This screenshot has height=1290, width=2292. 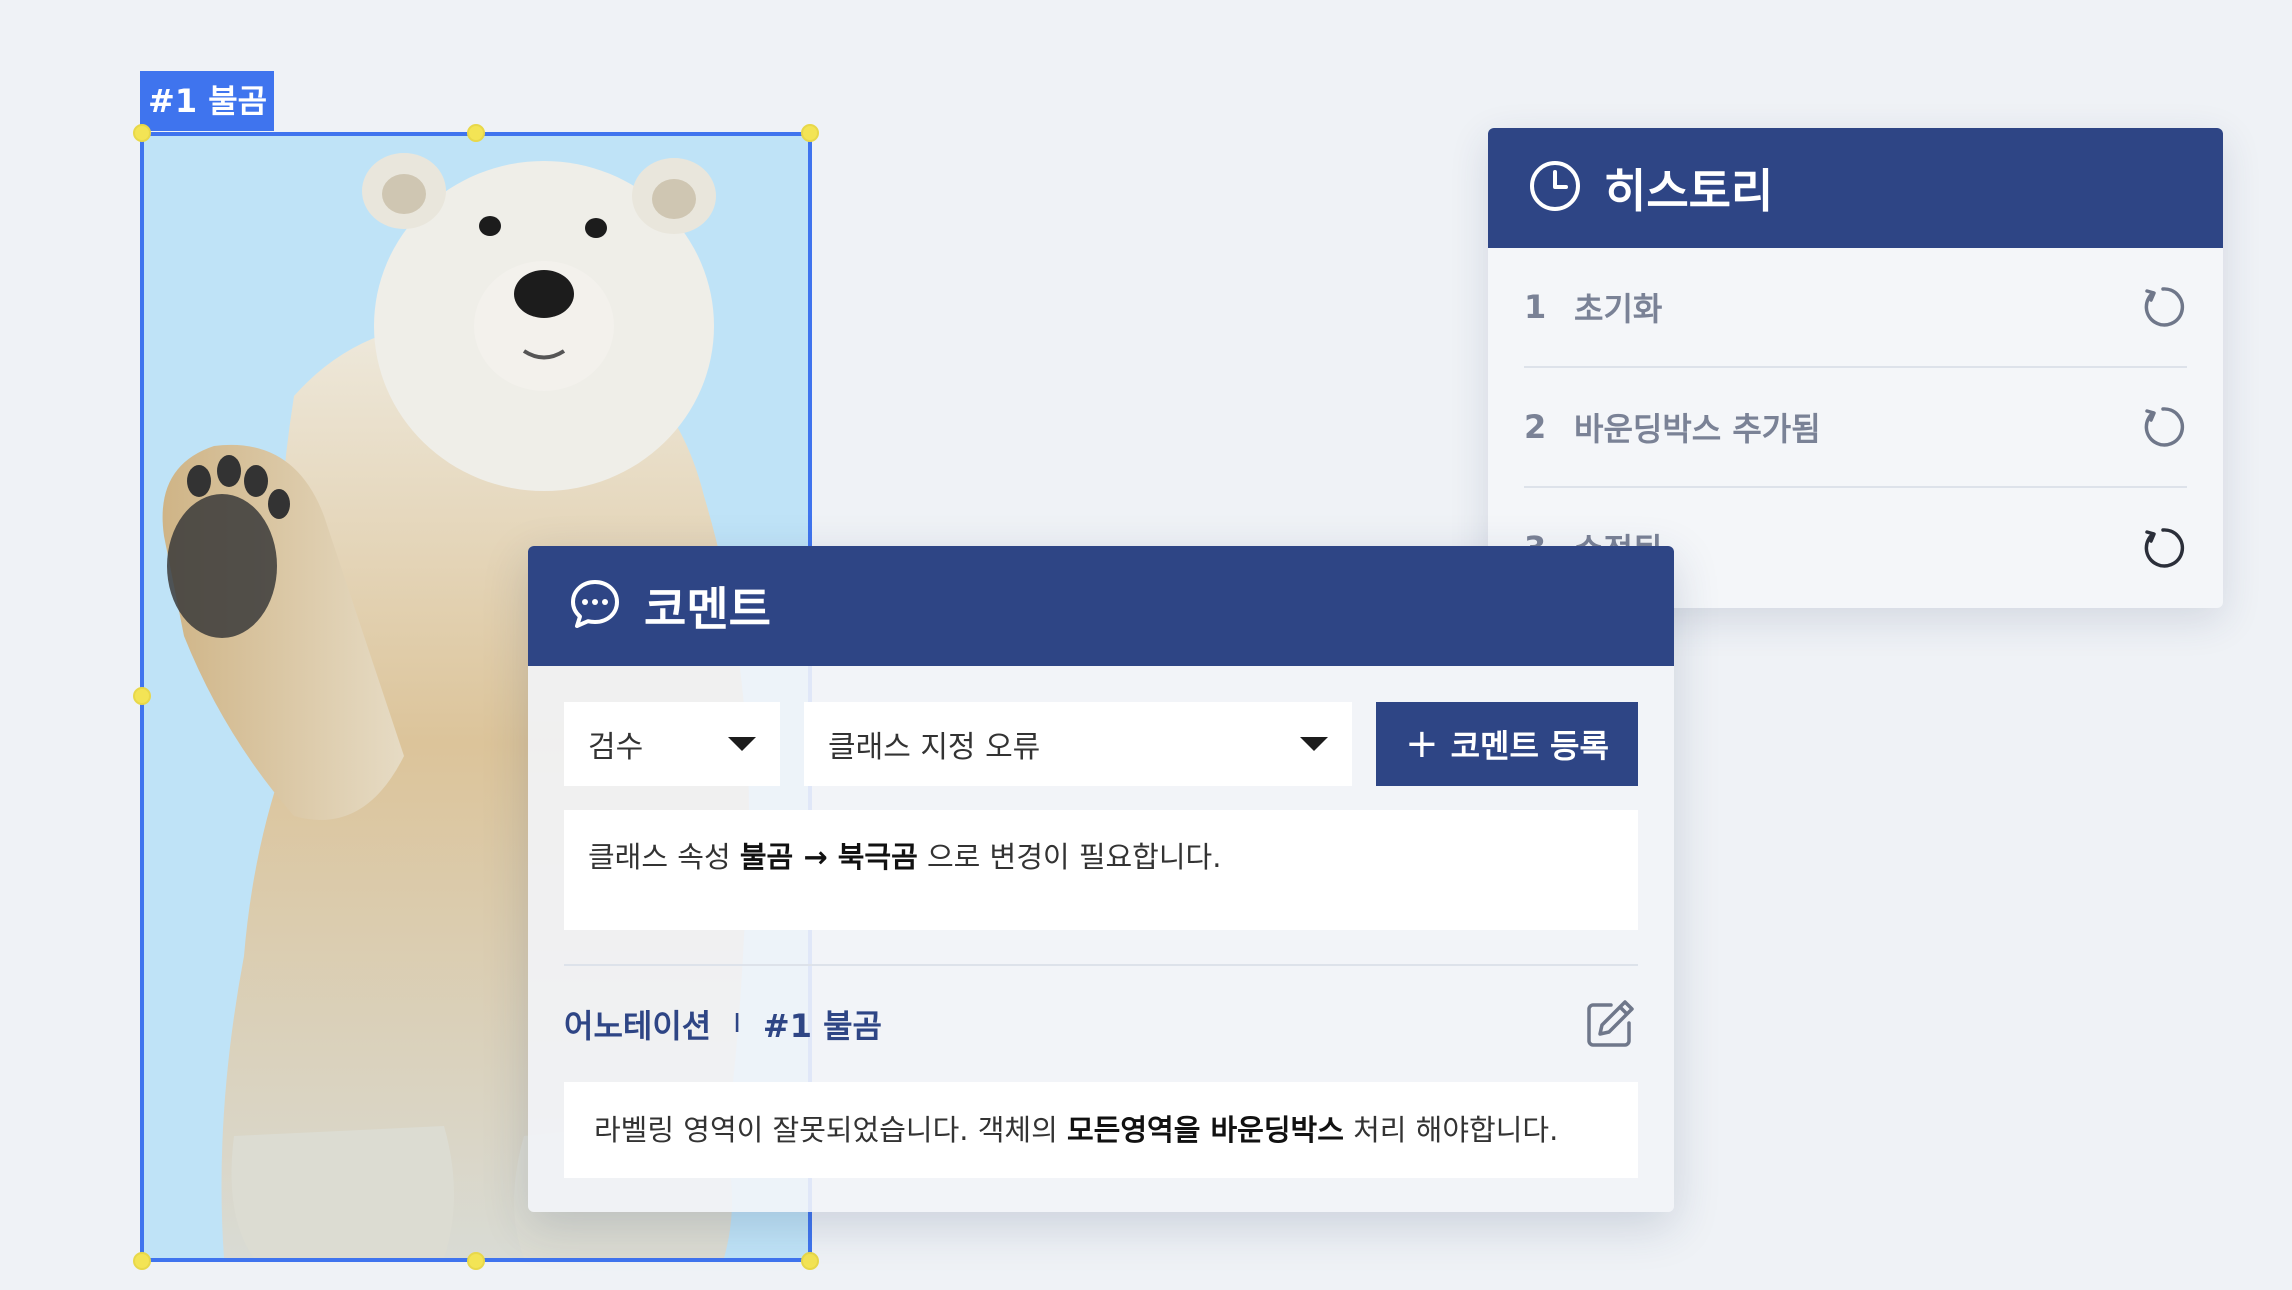 I want to click on annotation-target: #1 불곰, so click(x=822, y=1026).